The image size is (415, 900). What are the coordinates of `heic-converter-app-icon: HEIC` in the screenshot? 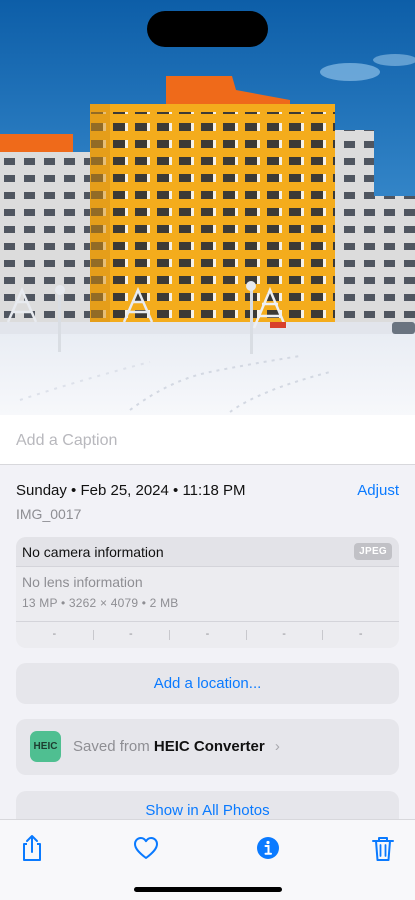 It's located at (45, 746).